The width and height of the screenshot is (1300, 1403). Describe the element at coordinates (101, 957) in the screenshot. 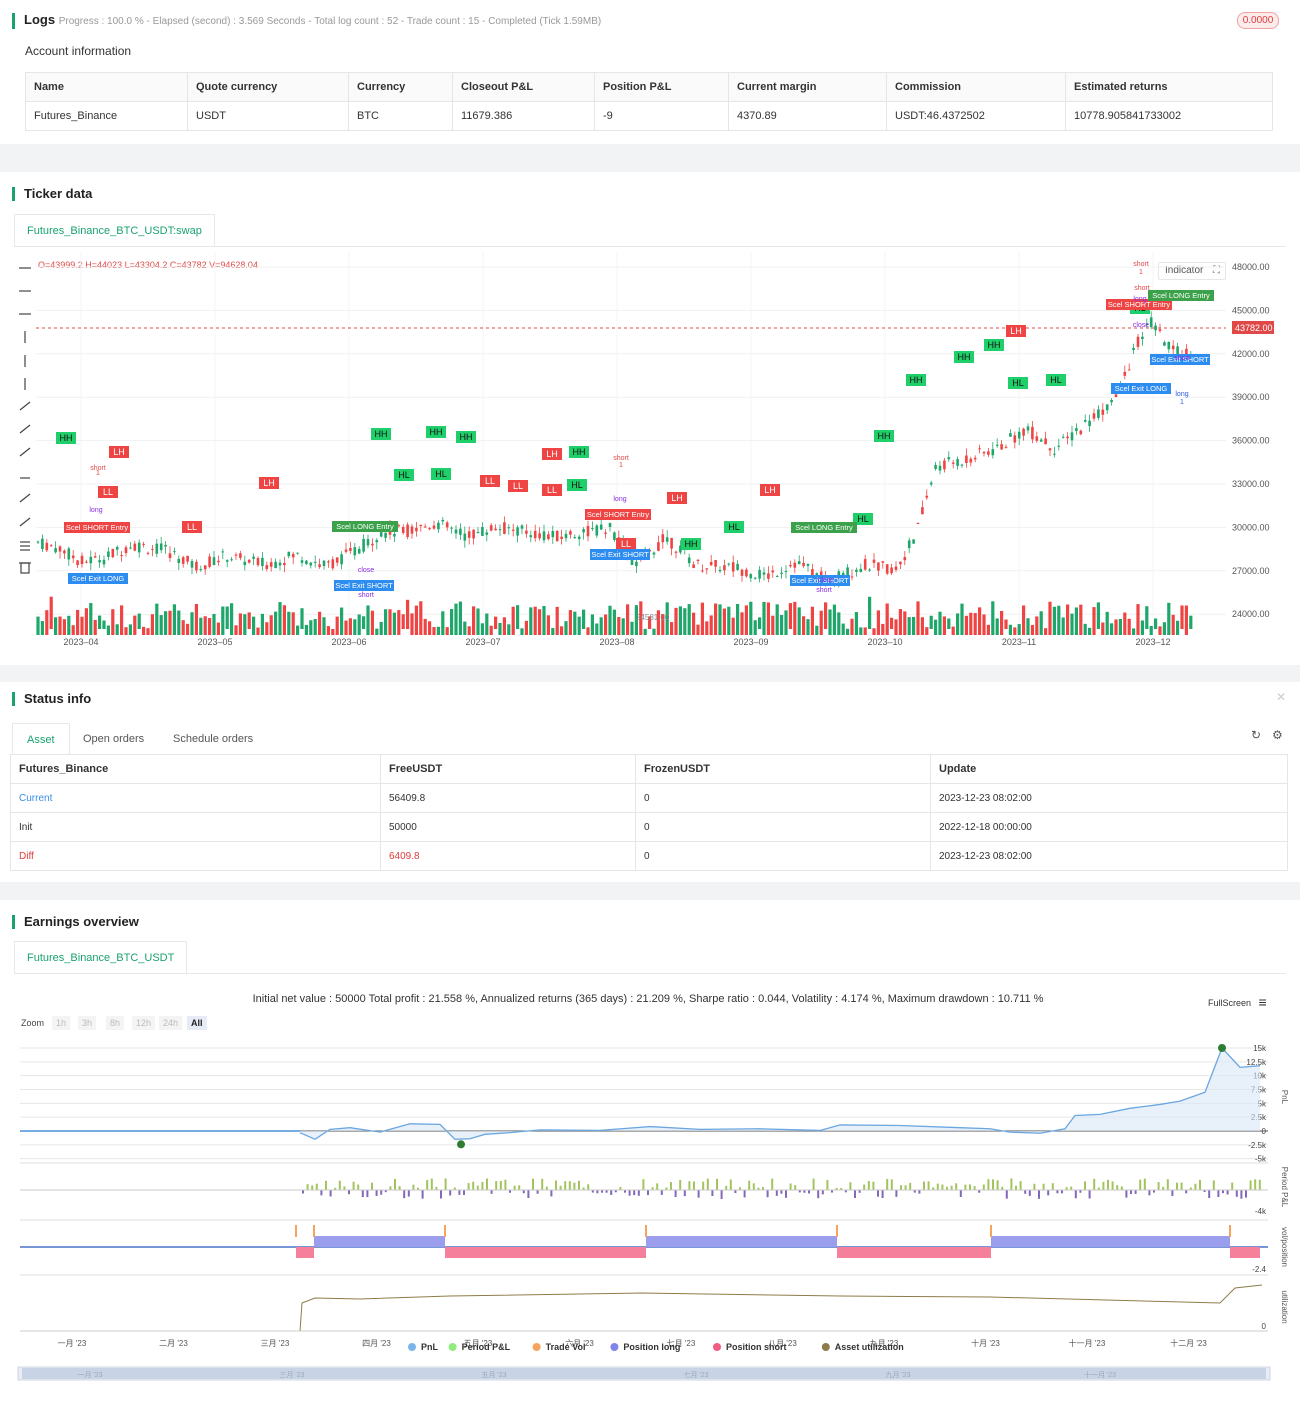

I see `tab-earnings-symbol: Futures_Binance_BTC_USDT` at that location.